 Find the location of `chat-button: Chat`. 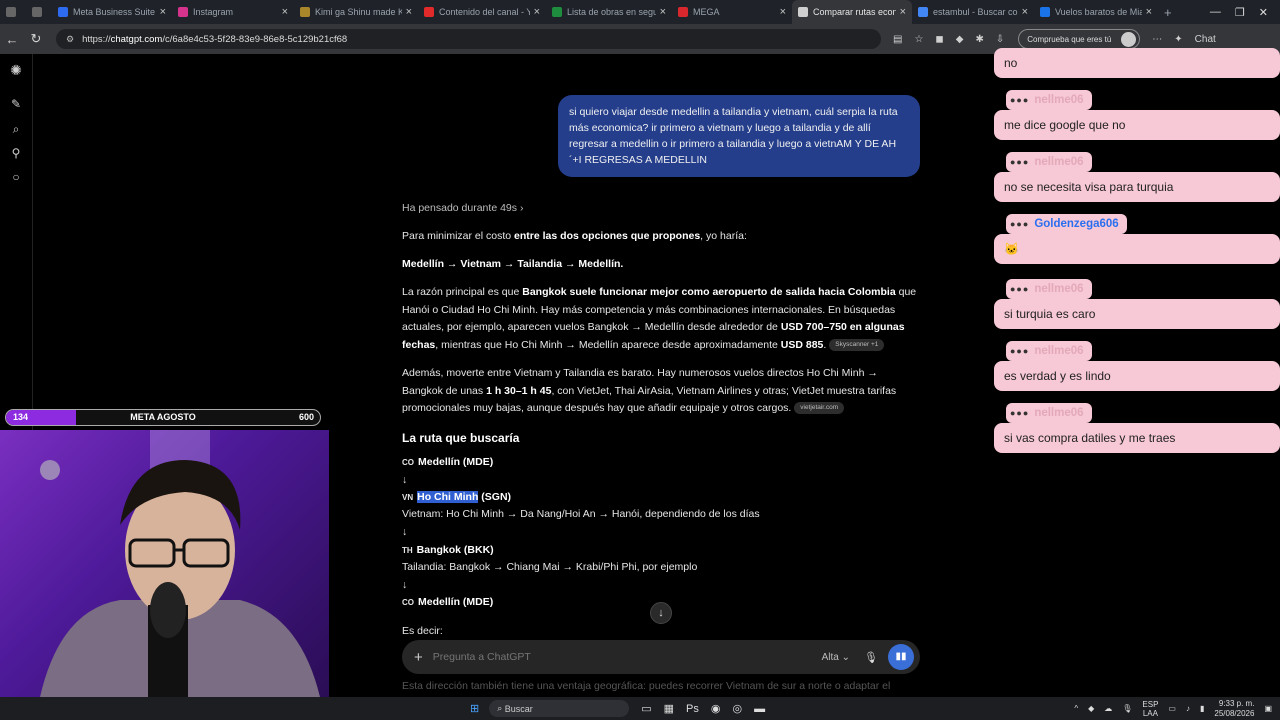

chat-button: Chat is located at coordinates (1205, 39).